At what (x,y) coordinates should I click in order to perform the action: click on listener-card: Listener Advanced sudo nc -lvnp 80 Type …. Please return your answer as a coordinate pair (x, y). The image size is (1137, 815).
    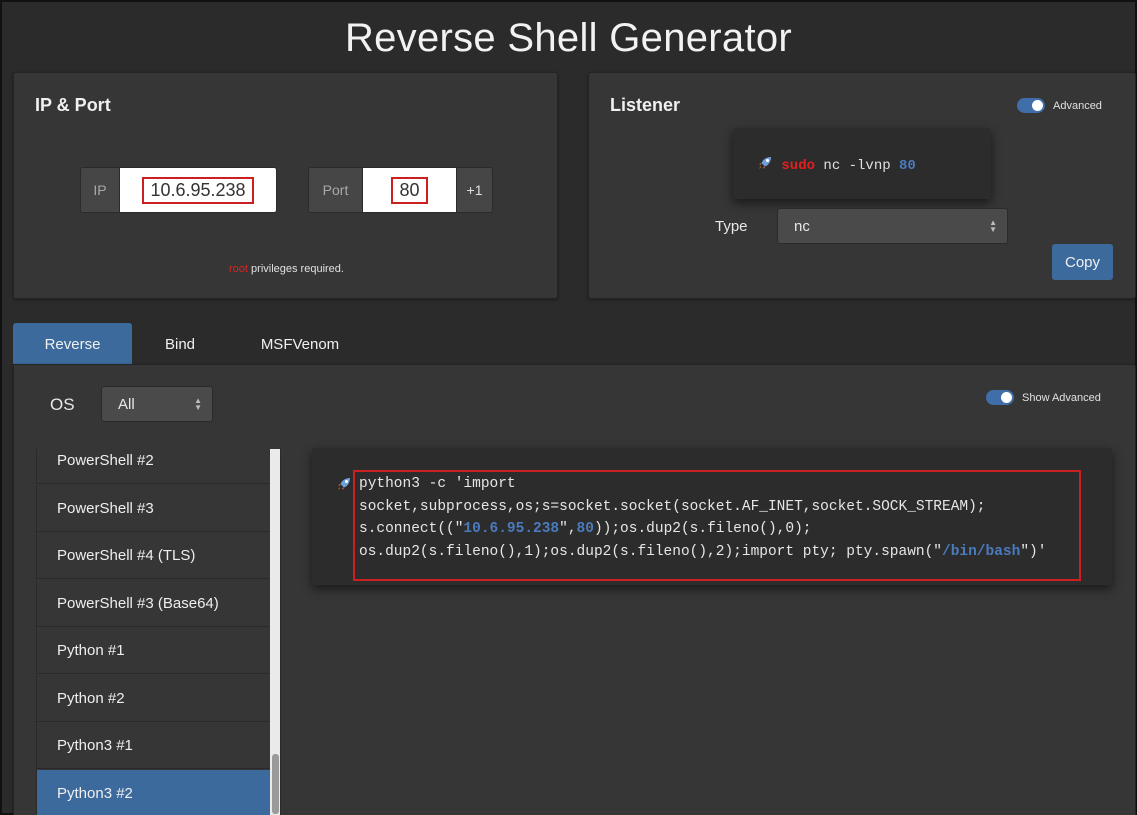
    Looking at the image, I should click on (862, 185).